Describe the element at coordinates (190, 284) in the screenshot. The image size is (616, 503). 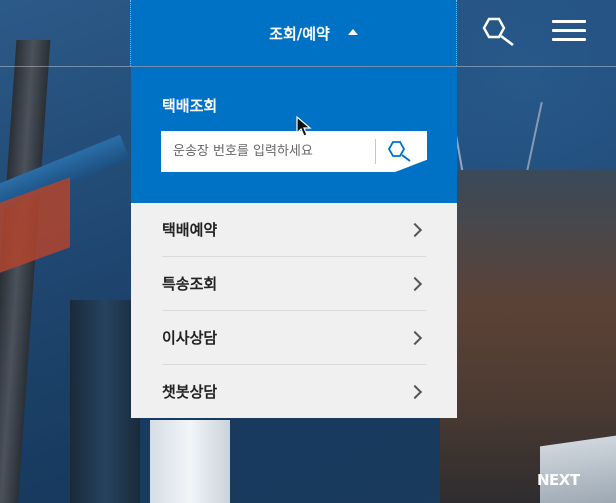
I see `menu-item-label: 특송조회` at that location.